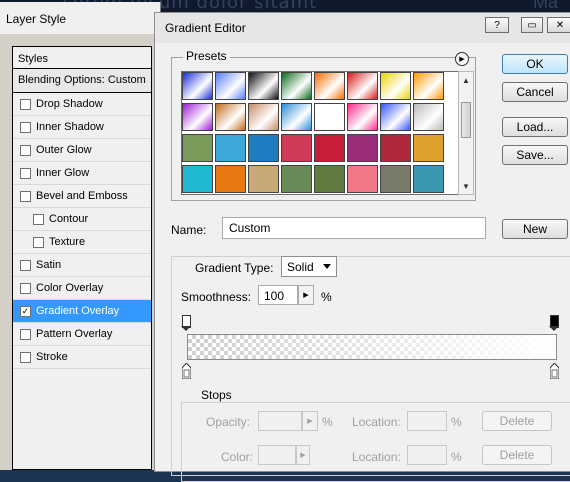  Describe the element at coordinates (303, 455) in the screenshot. I see `color-menu-button: ▶` at that location.